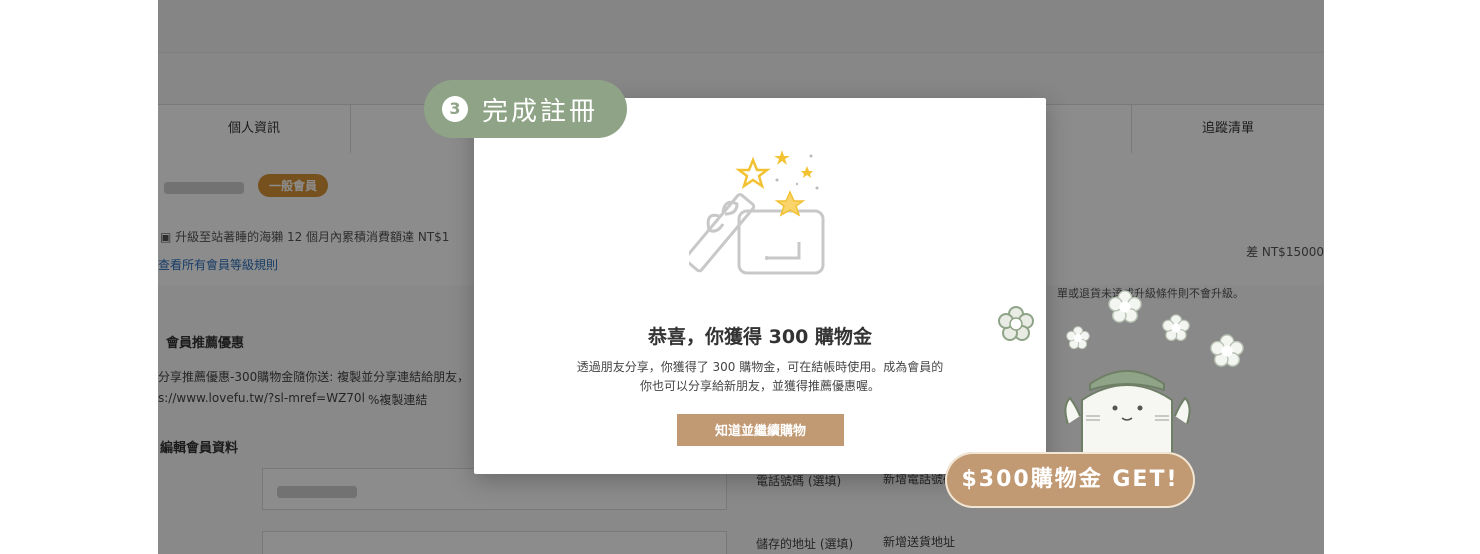 This screenshot has height=554, width=1480. Describe the element at coordinates (757, 212) in the screenshot. I see `gift-box-icon` at that location.